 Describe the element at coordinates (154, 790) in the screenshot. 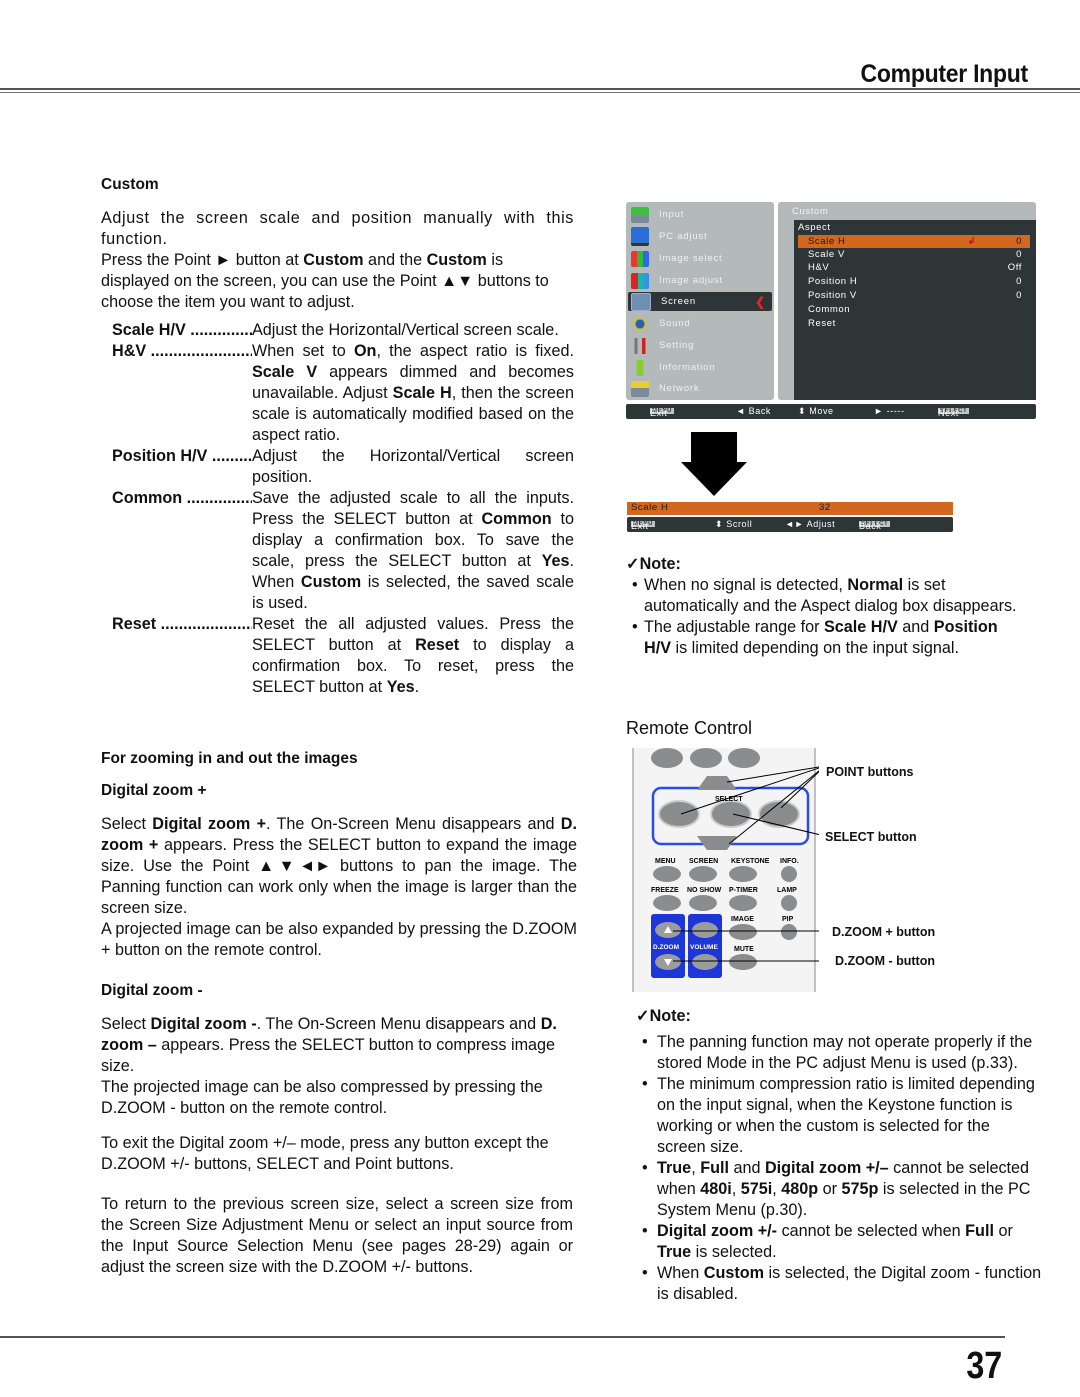

I see `digital-zoom-plus-heading: Digital zoom +` at that location.